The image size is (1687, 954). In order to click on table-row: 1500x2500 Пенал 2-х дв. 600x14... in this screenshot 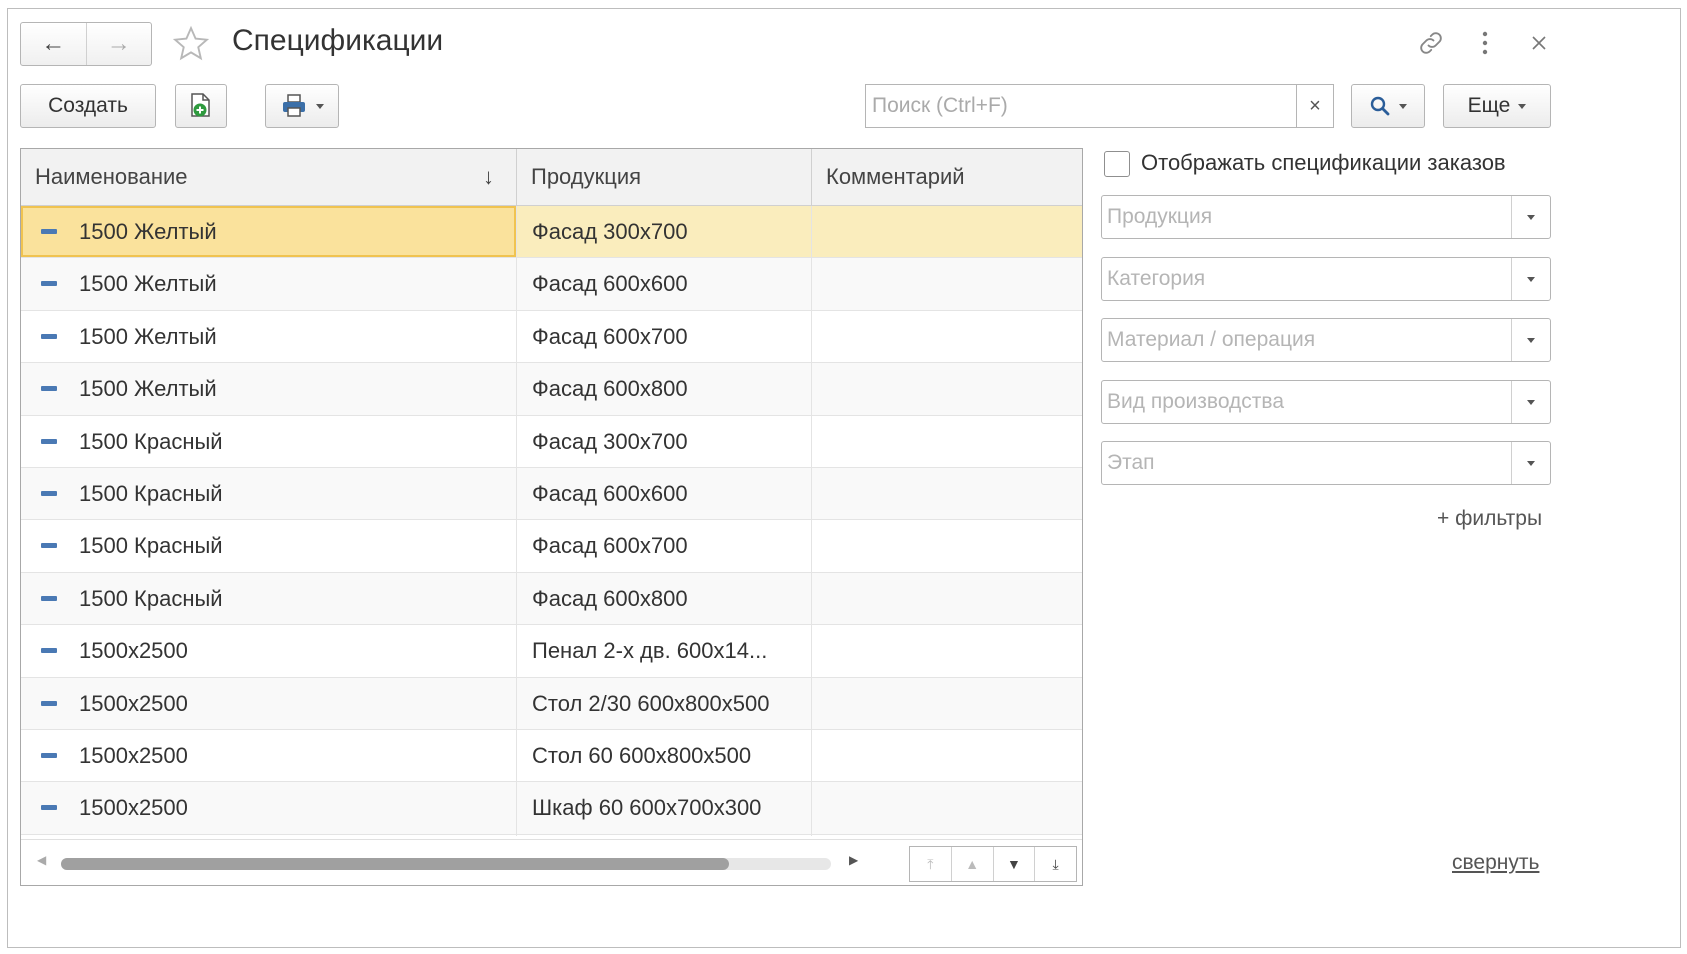, I will do `click(551, 651)`.